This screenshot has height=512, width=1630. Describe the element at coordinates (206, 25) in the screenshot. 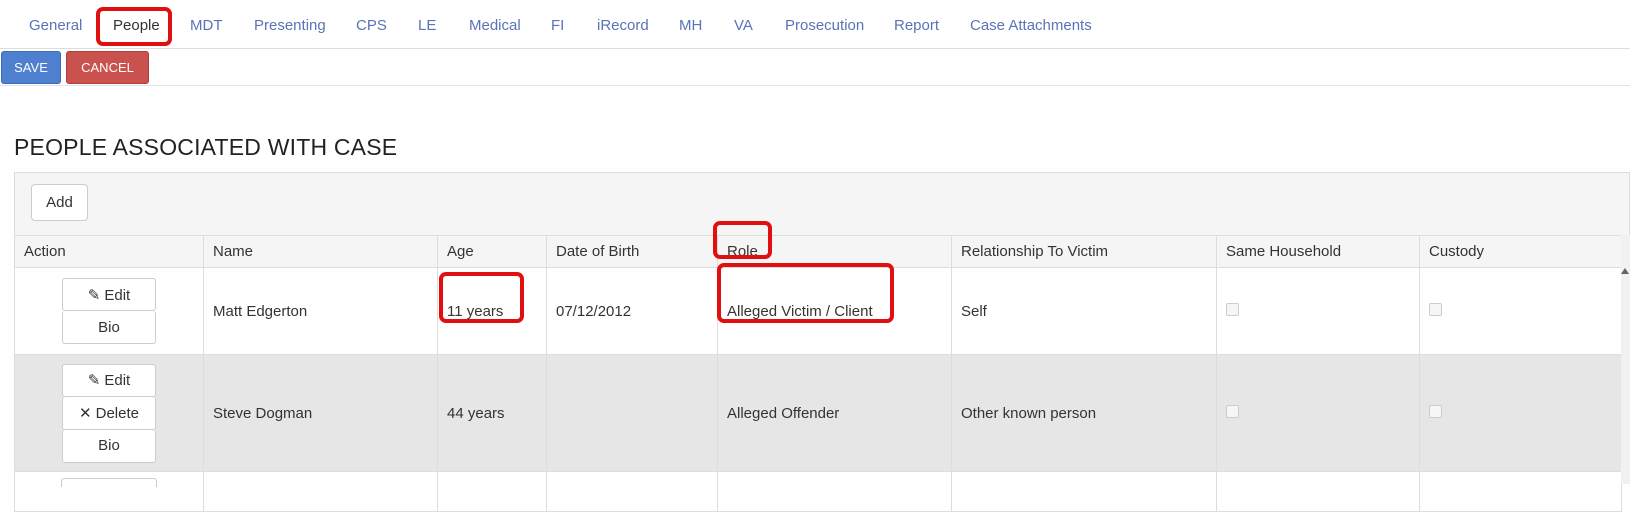

I see `tab-mdt: MDT` at that location.